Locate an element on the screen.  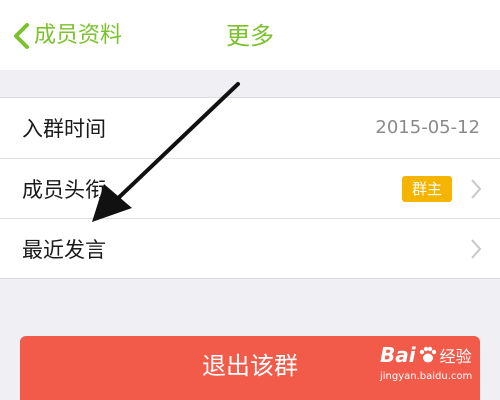
back-button: 成员资料 is located at coordinates (67, 36).